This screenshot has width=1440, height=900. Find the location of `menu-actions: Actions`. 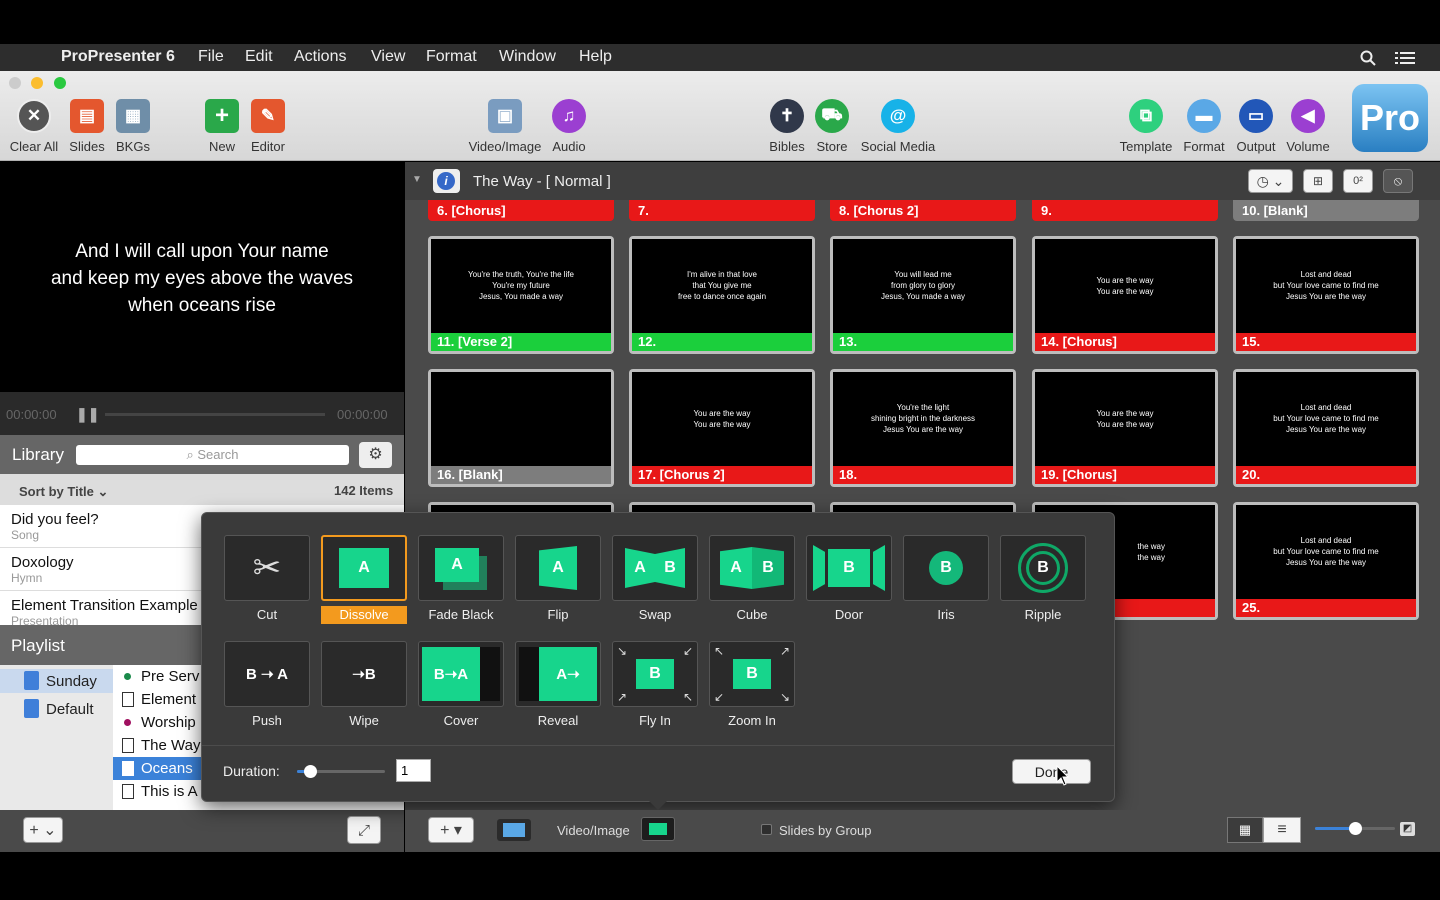

menu-actions: Actions is located at coordinates (320, 57).